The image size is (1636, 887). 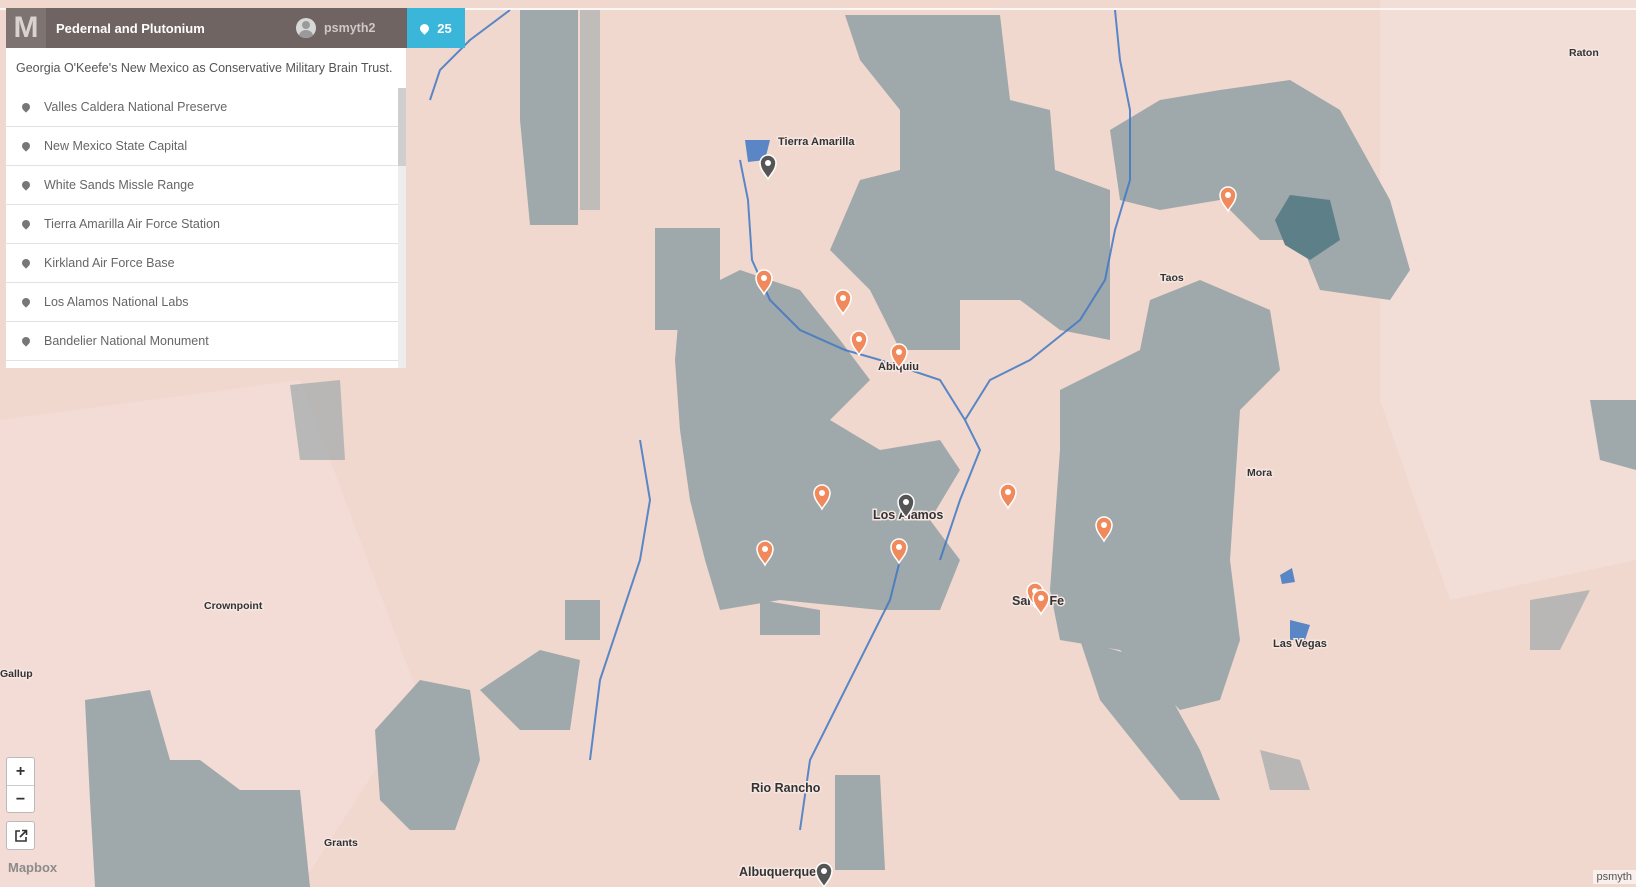 What do you see at coordinates (206, 185) in the screenshot?
I see `list-item: White Sands Missle Range` at bounding box center [206, 185].